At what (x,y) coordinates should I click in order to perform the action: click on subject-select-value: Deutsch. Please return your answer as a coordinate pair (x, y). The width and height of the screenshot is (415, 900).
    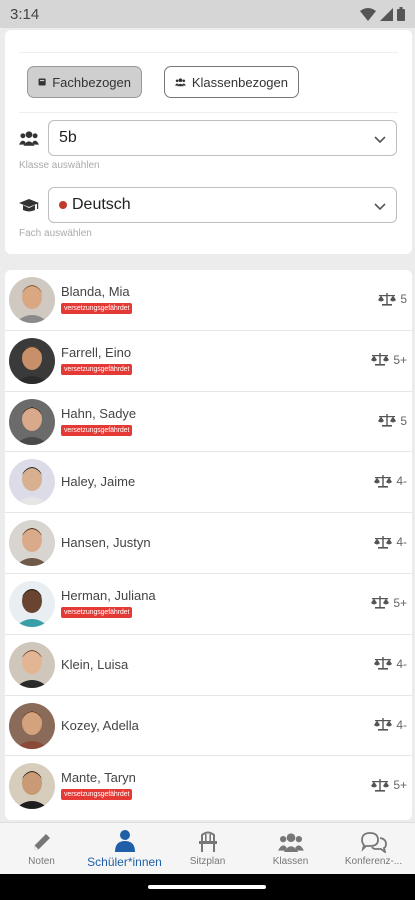
    Looking at the image, I should click on (101, 204).